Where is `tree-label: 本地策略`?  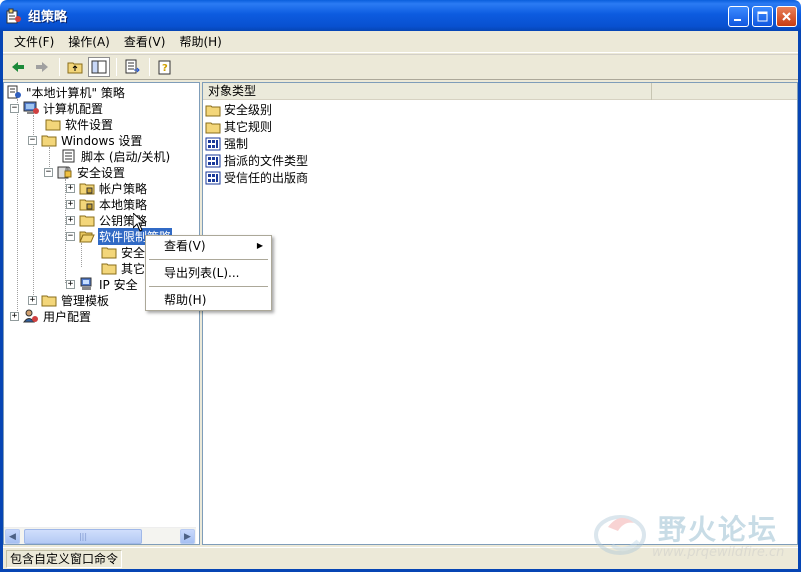
tree-label: 本地策略 is located at coordinates (123, 204).